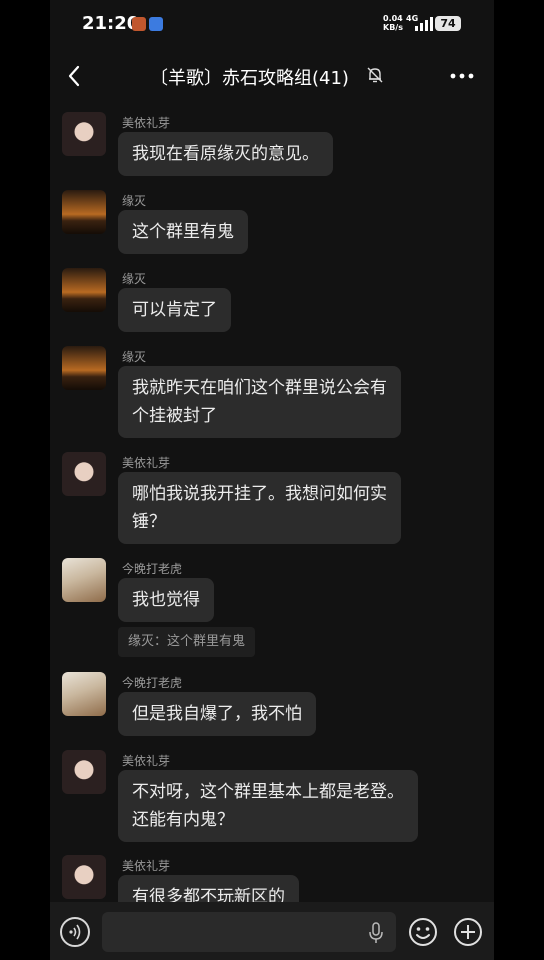 The image size is (544, 960). Describe the element at coordinates (74, 76) in the screenshot. I see `chevron-left-icon` at that location.